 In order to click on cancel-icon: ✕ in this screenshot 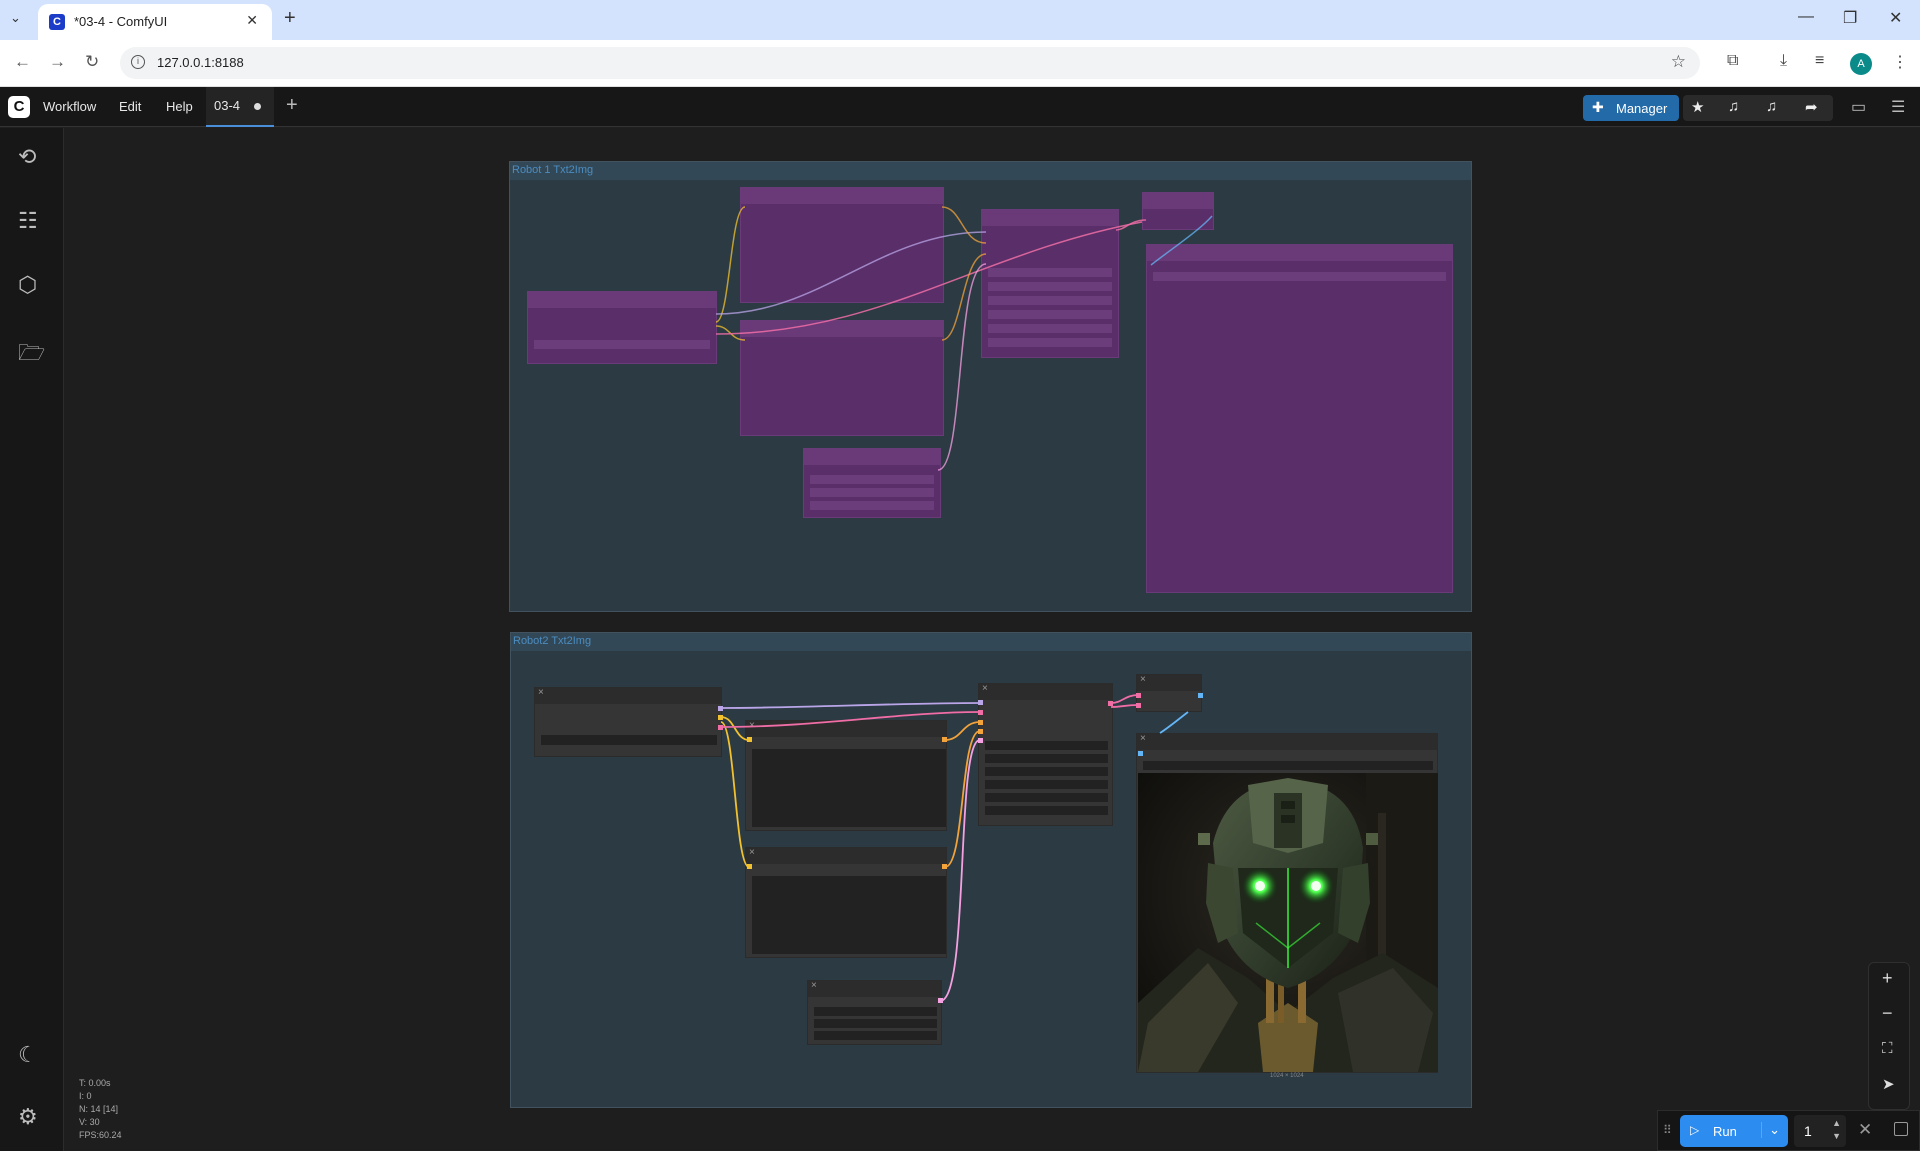, I will do `click(1865, 1130)`.